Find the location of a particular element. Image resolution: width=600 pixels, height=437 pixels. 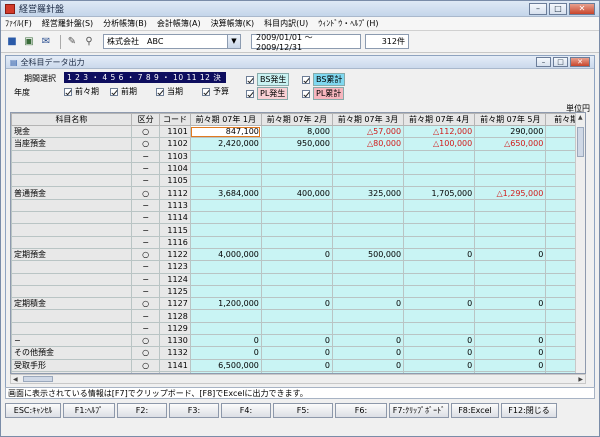

code-cell: 1115 is located at coordinates (175, 230).